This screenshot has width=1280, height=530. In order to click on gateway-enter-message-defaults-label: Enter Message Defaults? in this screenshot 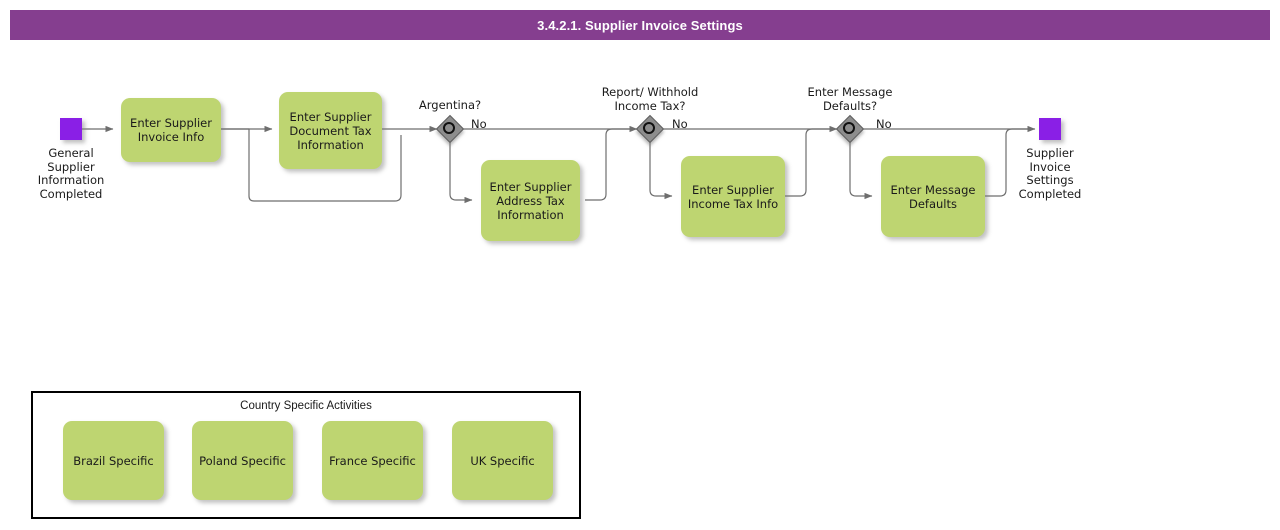, I will do `click(850, 99)`.